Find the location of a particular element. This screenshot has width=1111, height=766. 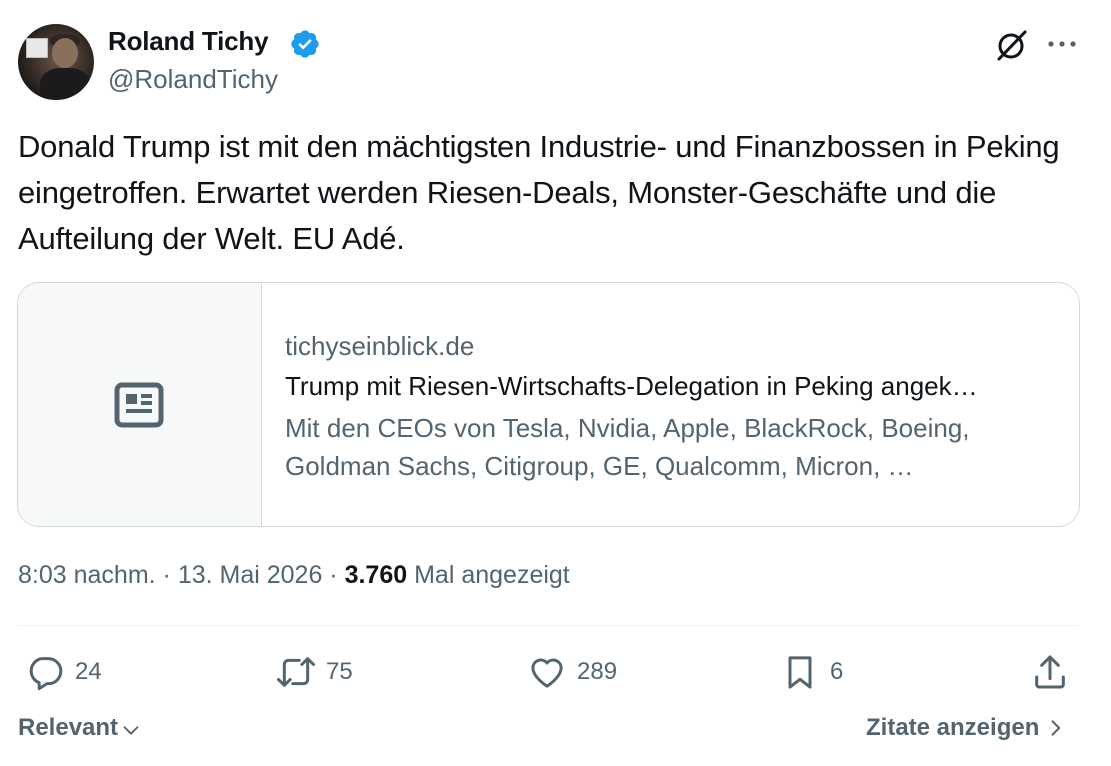

views-count: 3.760 is located at coordinates (376, 575).